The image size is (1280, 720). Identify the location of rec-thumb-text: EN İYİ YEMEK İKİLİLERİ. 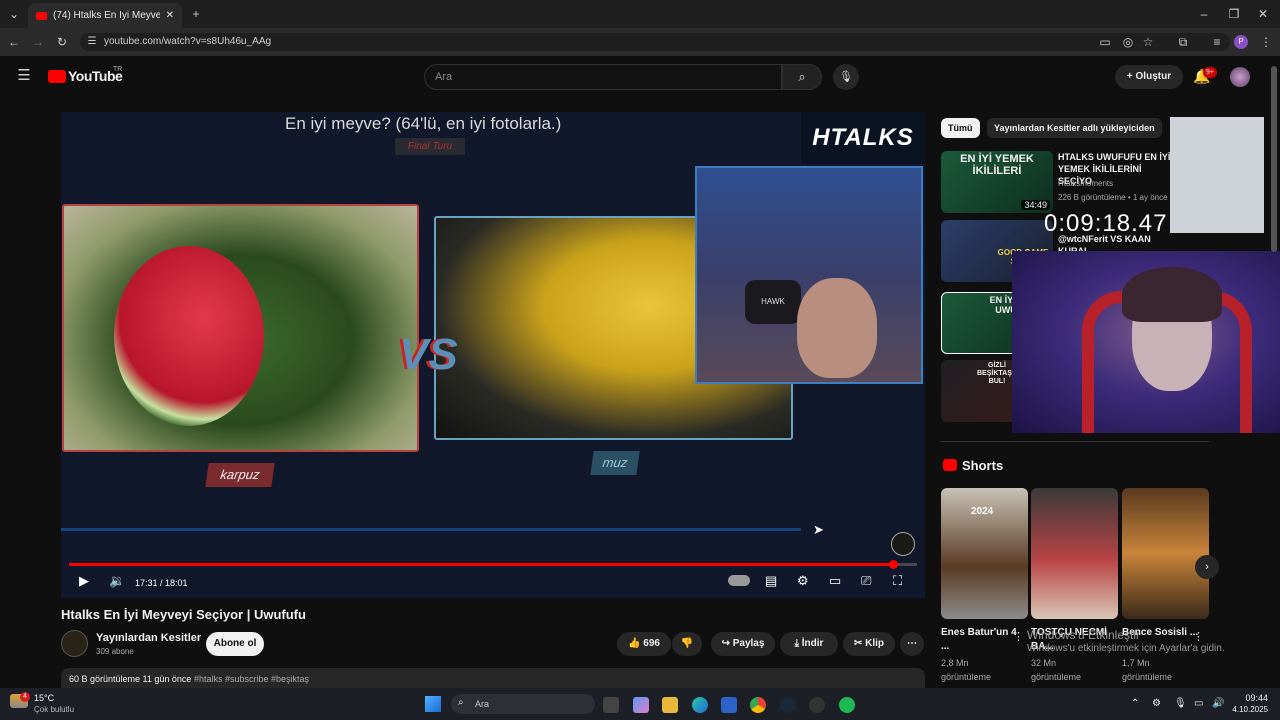
(997, 165).